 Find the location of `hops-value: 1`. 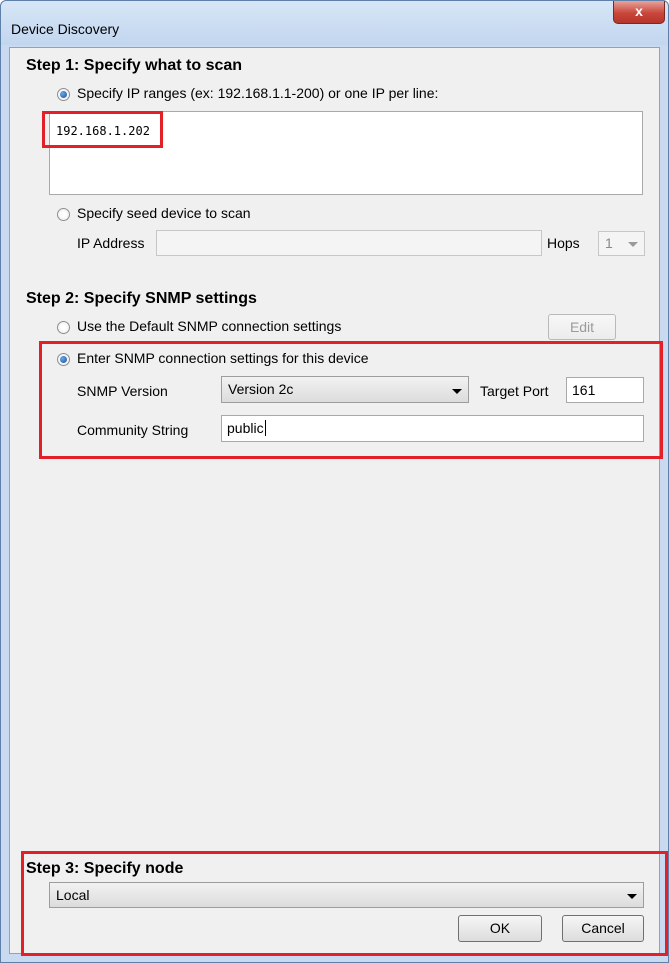

hops-value: 1 is located at coordinates (609, 243).